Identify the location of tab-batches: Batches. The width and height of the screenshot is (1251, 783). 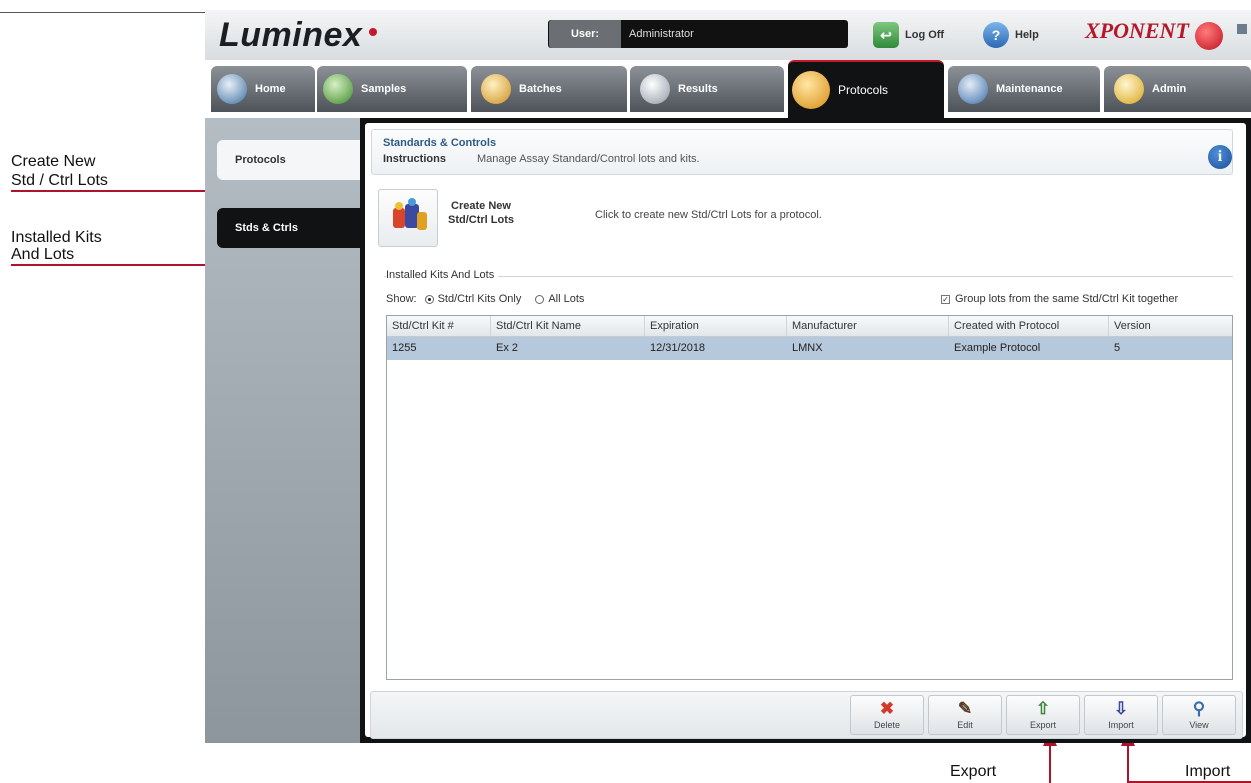
(549, 89).